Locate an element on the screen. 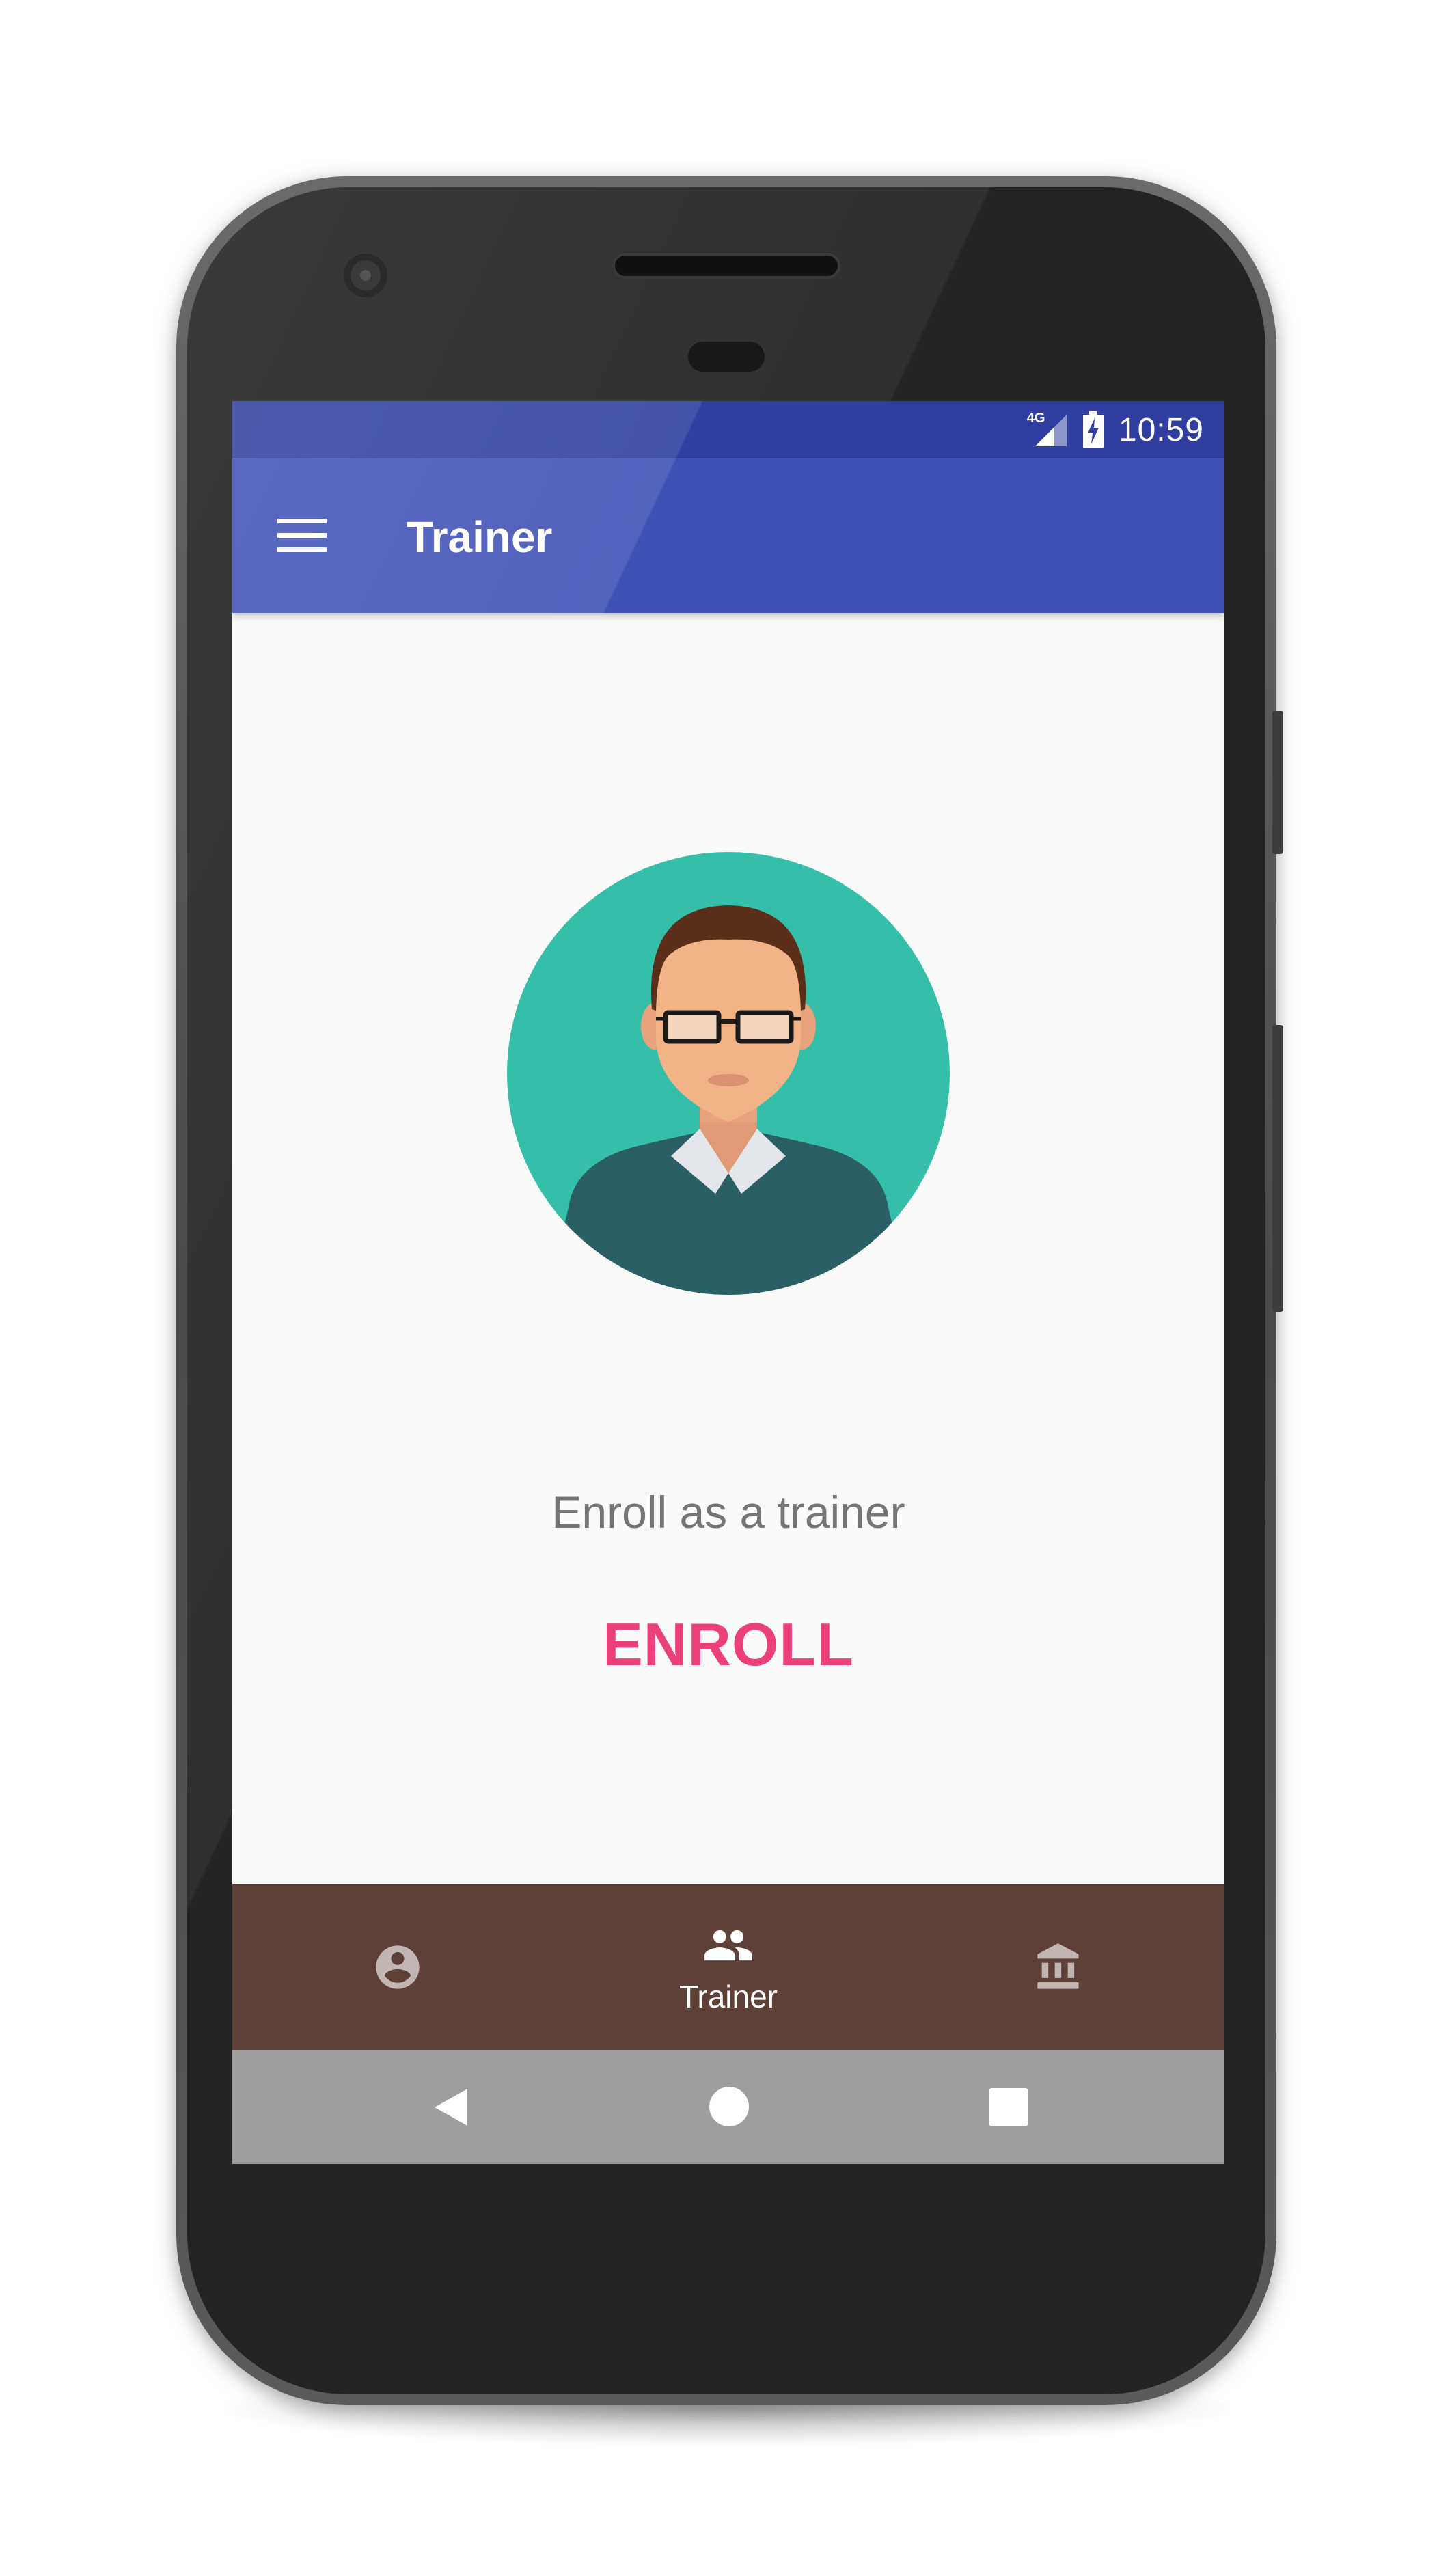 The width and height of the screenshot is (1452, 2576). nav-label-trainer: Trainer is located at coordinates (728, 1996).